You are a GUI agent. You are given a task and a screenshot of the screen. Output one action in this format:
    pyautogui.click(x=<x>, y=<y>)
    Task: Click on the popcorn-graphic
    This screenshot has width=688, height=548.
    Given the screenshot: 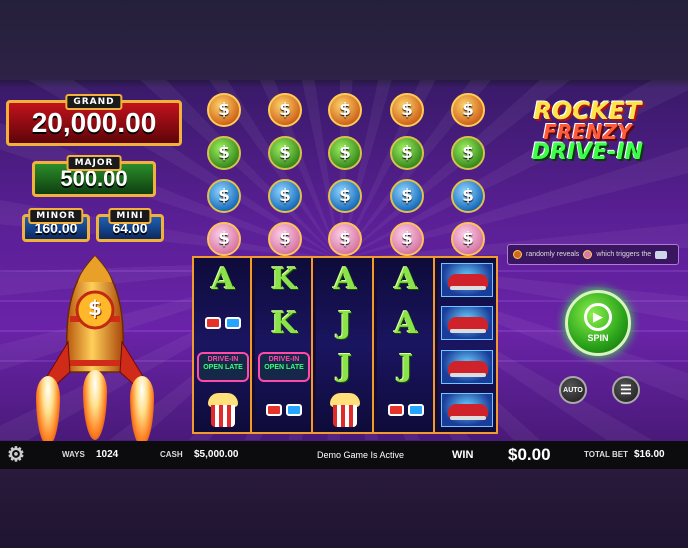 What is the action you would take?
    pyautogui.click(x=345, y=410)
    